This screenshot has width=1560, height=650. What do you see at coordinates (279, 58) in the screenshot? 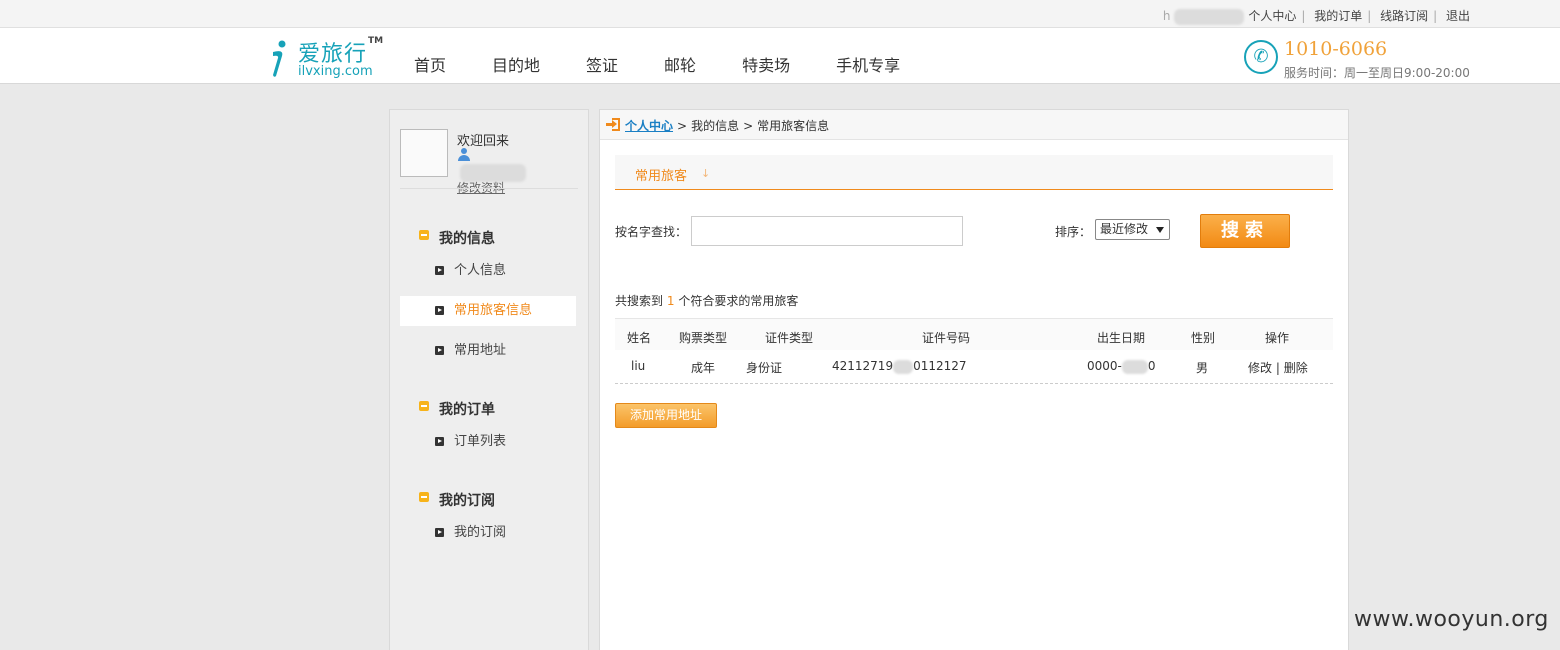
I see `logo-mark-icon` at bounding box center [279, 58].